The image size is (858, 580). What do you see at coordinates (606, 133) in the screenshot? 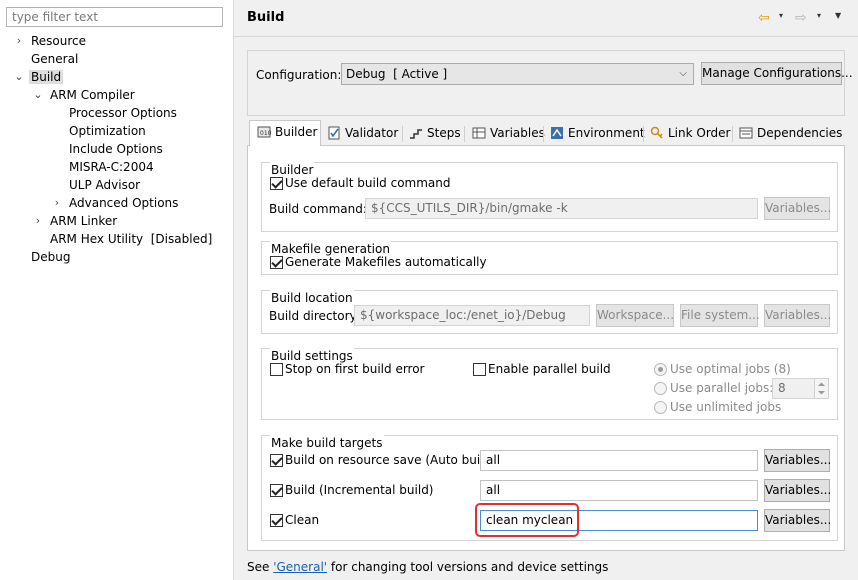
I see `tab-label: Environment` at bounding box center [606, 133].